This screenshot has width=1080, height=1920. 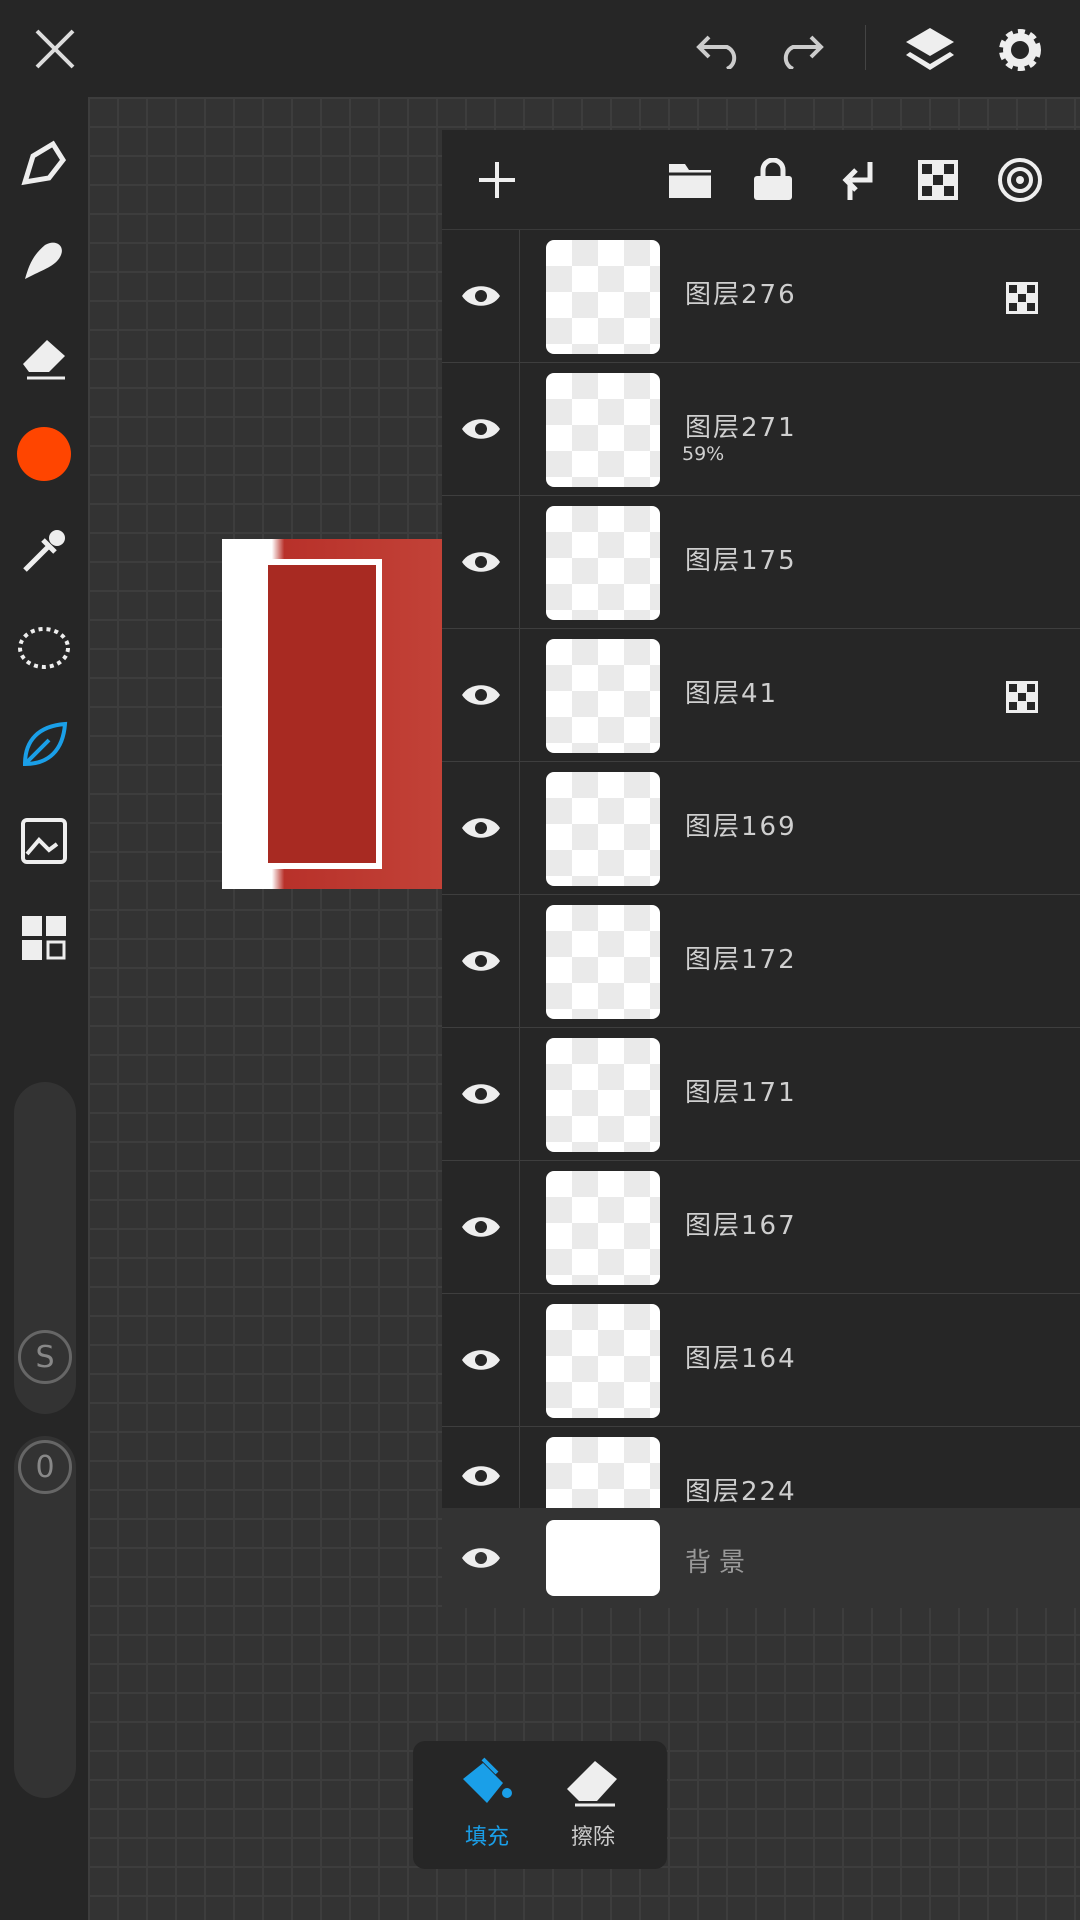 What do you see at coordinates (741, 1359) in the screenshot?
I see `layer-name: 图层164` at bounding box center [741, 1359].